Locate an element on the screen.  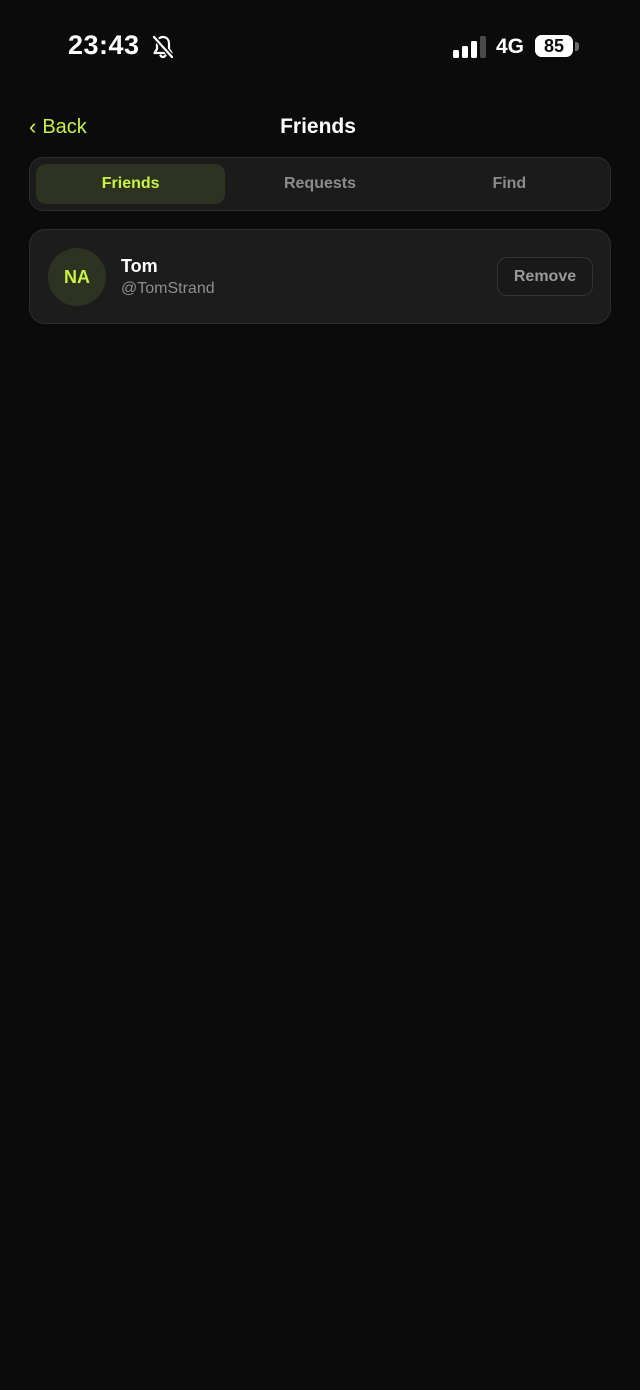
network-type-label: 4G is located at coordinates (510, 46).